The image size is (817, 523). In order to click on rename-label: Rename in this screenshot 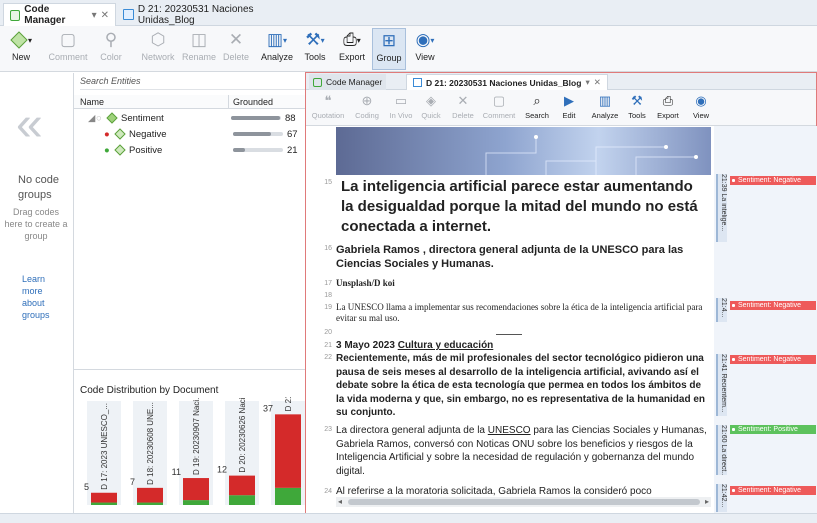, I will do `click(199, 57)`.